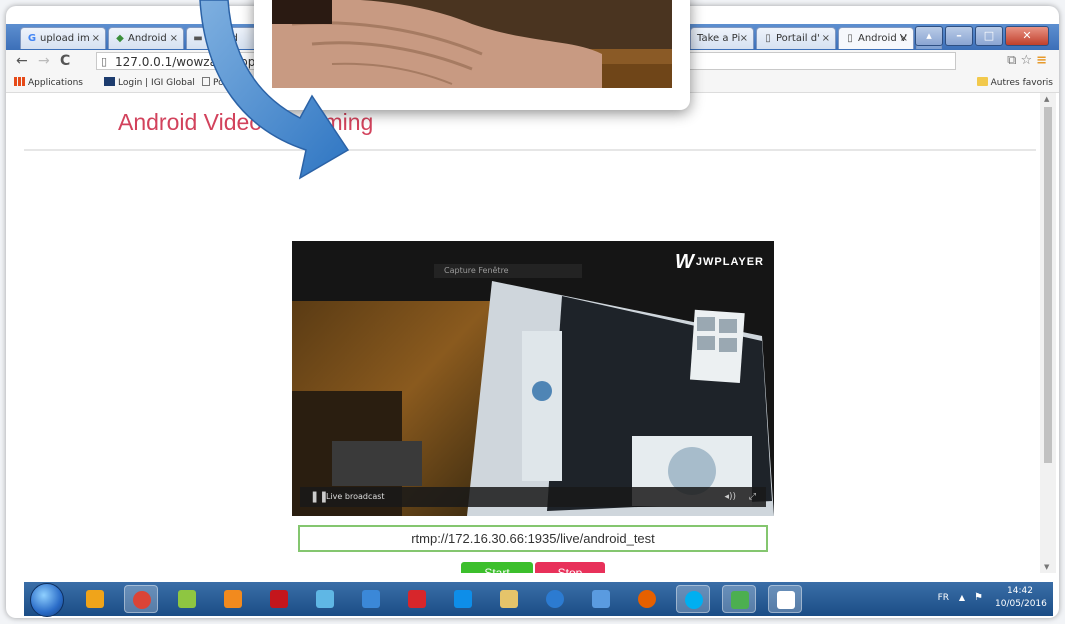  What do you see at coordinates (222, 38) in the screenshot?
I see `tab-android-2: ▬ ndroid` at bounding box center [222, 38].